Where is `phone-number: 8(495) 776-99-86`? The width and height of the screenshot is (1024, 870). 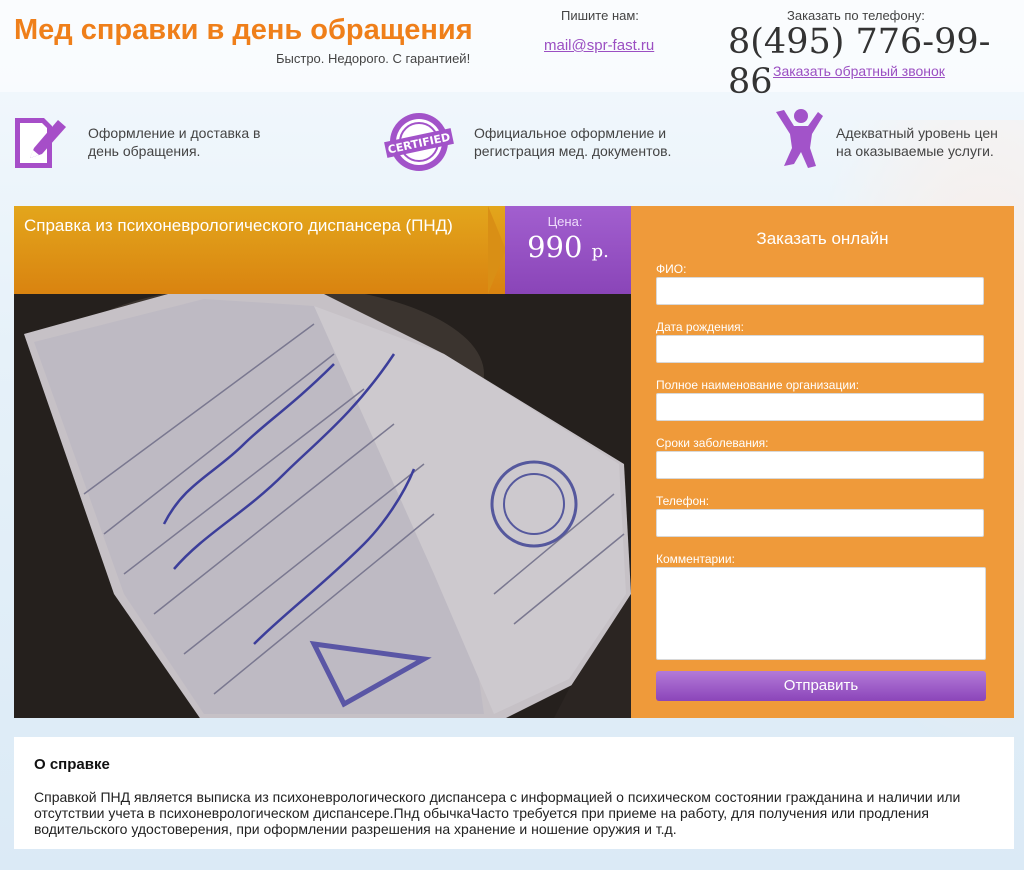
phone-number: 8(495) 776-99-86 is located at coordinates (859, 62).